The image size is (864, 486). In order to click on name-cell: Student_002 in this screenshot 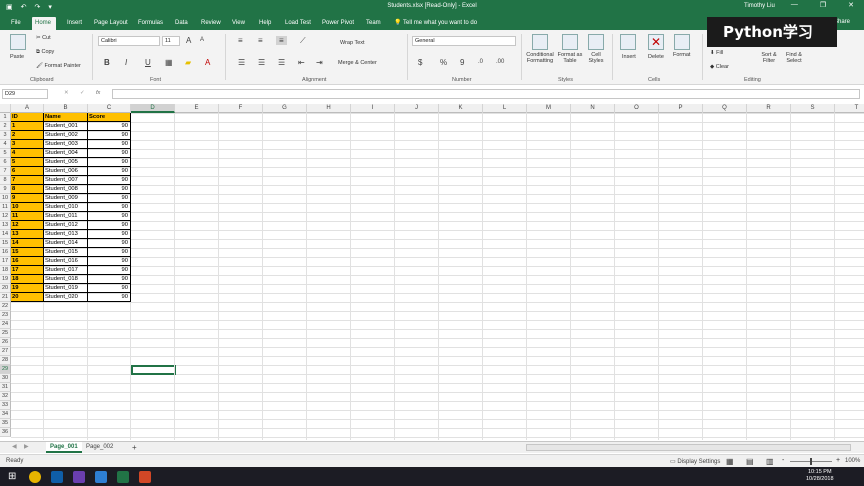, I will do `click(66, 135)`.